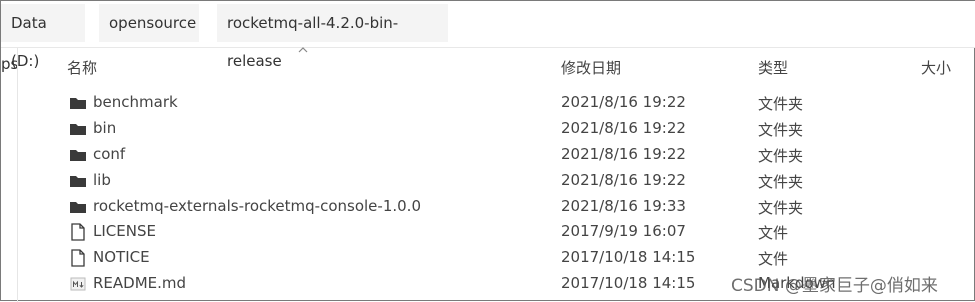 The image size is (975, 302). I want to click on column-header-name: 名称, so click(82, 67).